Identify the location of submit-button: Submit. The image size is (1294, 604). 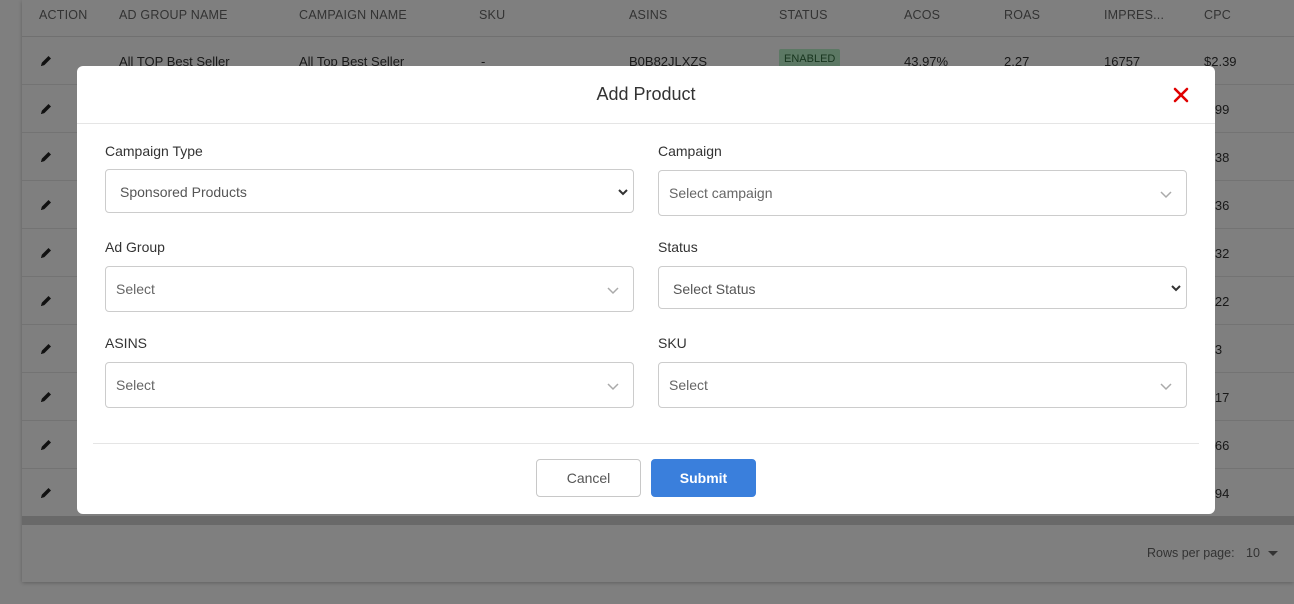
(703, 478).